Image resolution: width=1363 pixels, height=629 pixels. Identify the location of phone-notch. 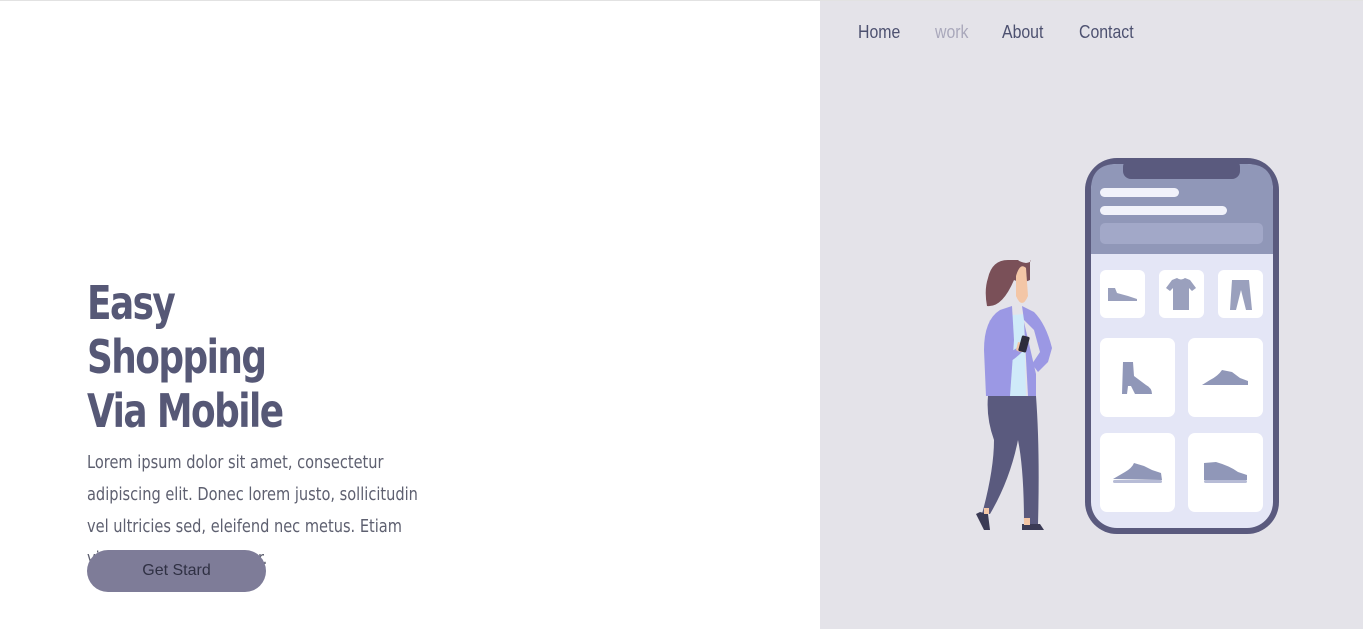
(1181, 169).